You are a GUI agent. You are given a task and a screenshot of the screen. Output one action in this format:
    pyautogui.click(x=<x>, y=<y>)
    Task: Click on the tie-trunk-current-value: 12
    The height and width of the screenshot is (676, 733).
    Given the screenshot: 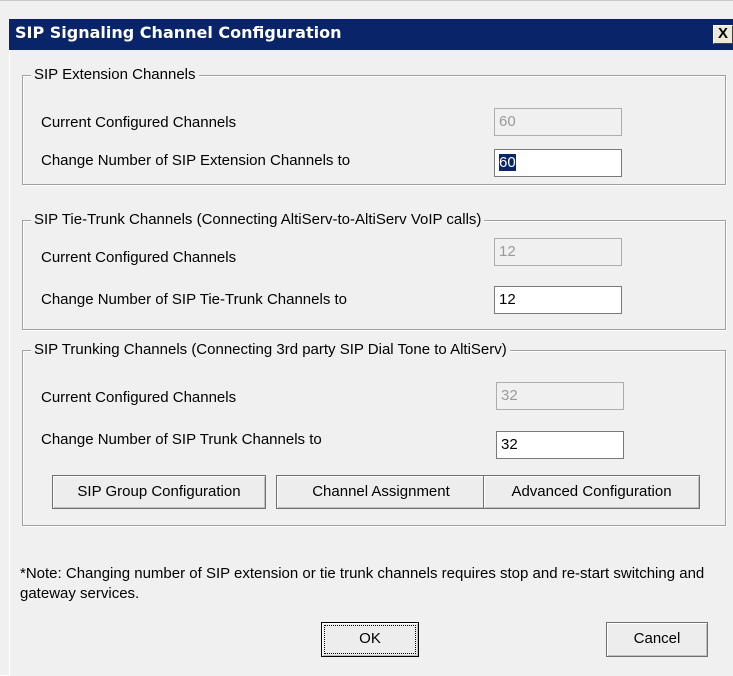 What is the action you would take?
    pyautogui.click(x=507, y=251)
    